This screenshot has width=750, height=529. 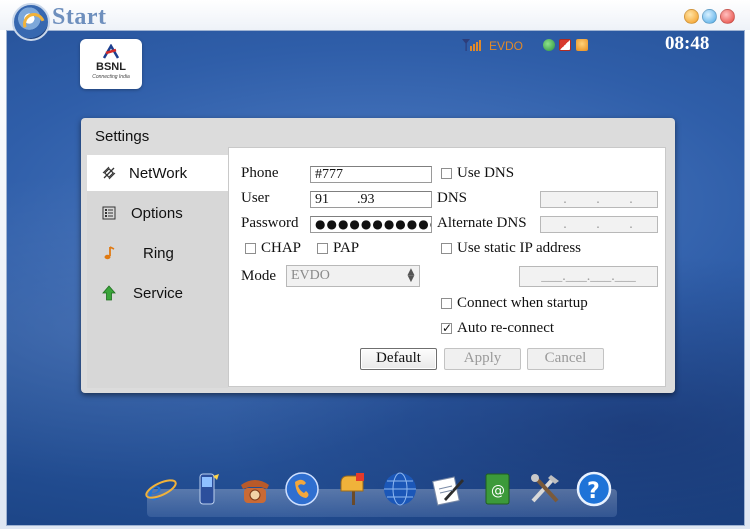 I want to click on phone-input: #777, so click(x=371, y=174).